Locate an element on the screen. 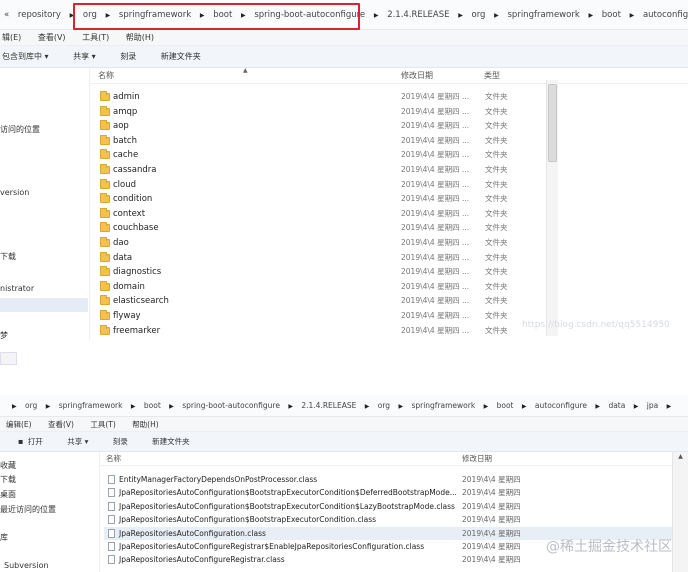  table-row: cache 2019\4\4 星期四 ... 文件夹 is located at coordinates (392, 155).